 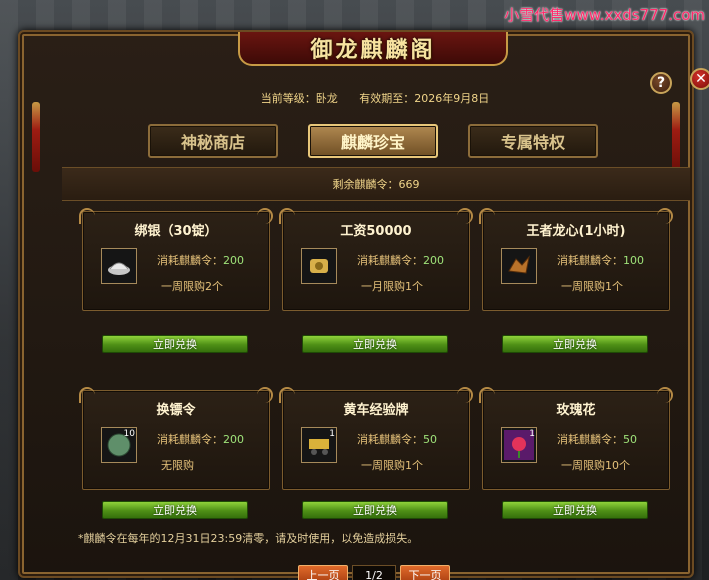 I want to click on window-title: 御龙麒麟阁, so click(x=373, y=50).